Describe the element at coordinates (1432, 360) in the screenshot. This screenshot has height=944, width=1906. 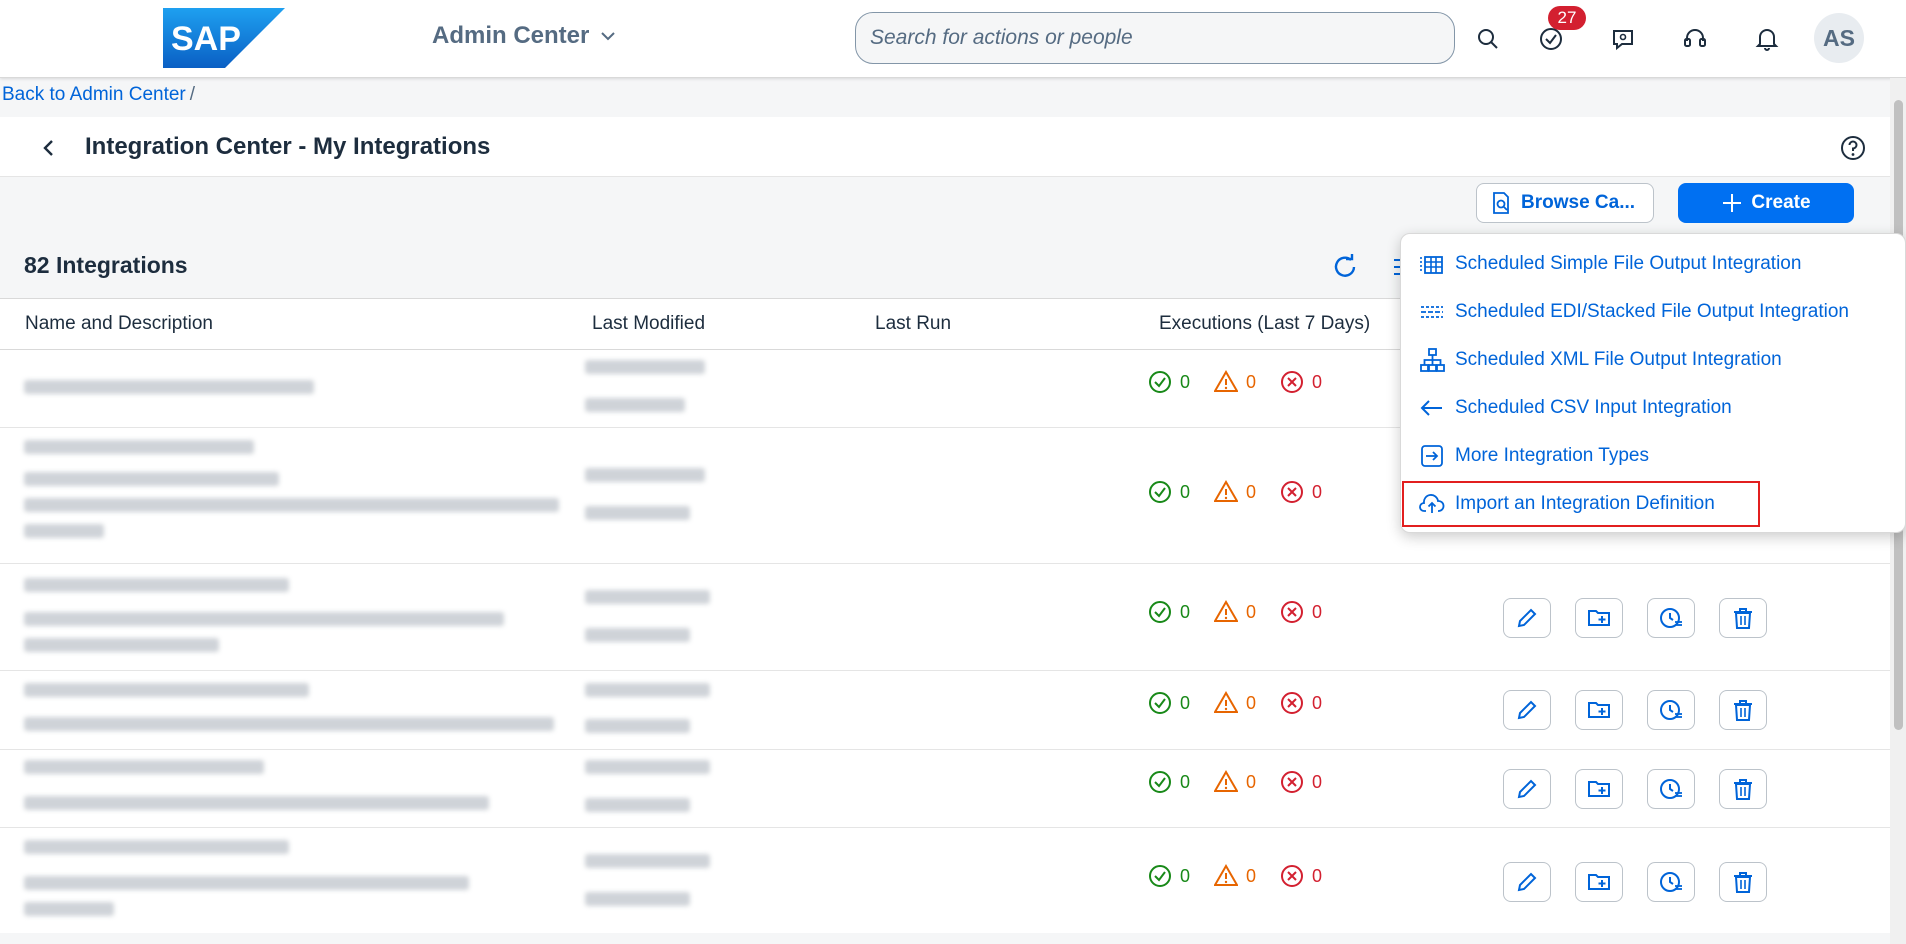
I see `hierarchy-icon` at that location.